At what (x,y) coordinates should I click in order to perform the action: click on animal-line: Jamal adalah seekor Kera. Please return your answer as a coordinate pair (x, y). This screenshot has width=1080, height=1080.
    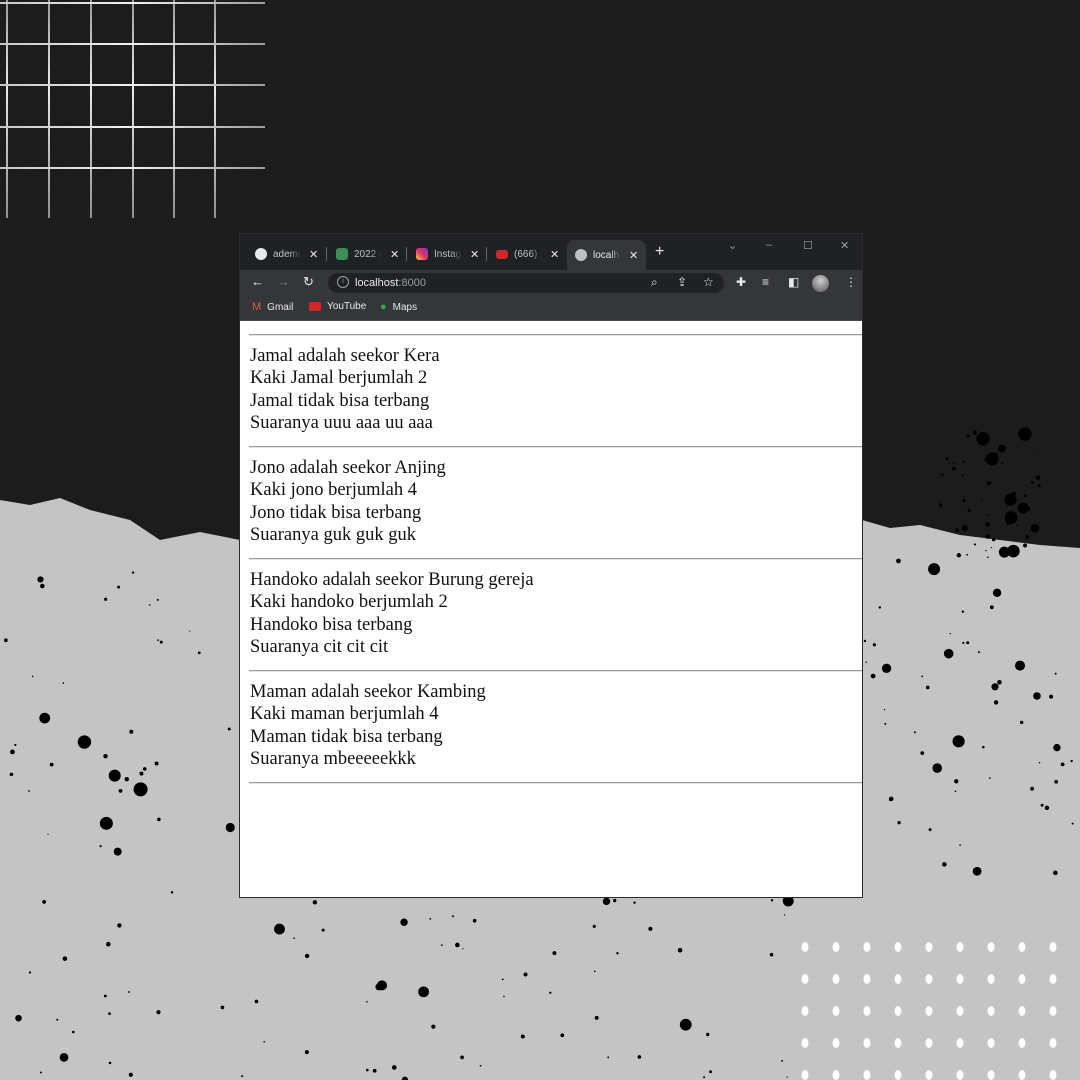
    Looking at the image, I should click on (345, 356).